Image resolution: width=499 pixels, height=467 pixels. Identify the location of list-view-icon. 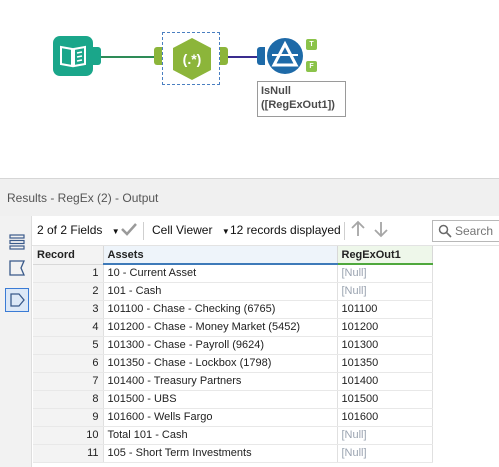
(17, 242).